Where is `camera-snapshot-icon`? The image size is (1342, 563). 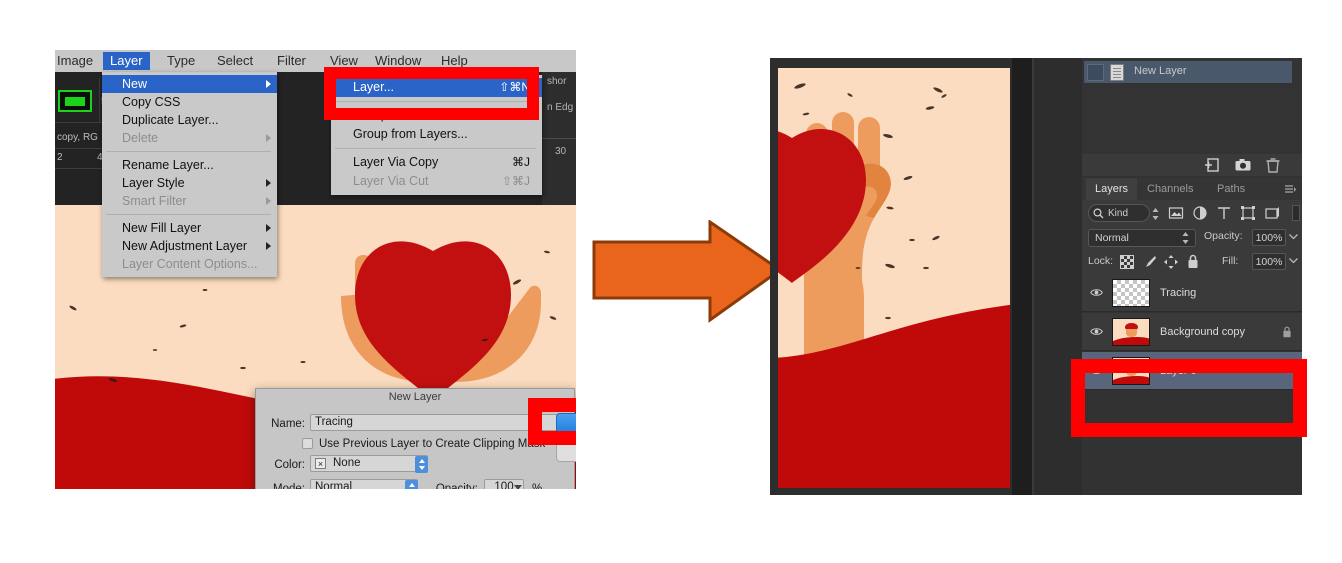
camera-snapshot-icon is located at coordinates (1243, 165).